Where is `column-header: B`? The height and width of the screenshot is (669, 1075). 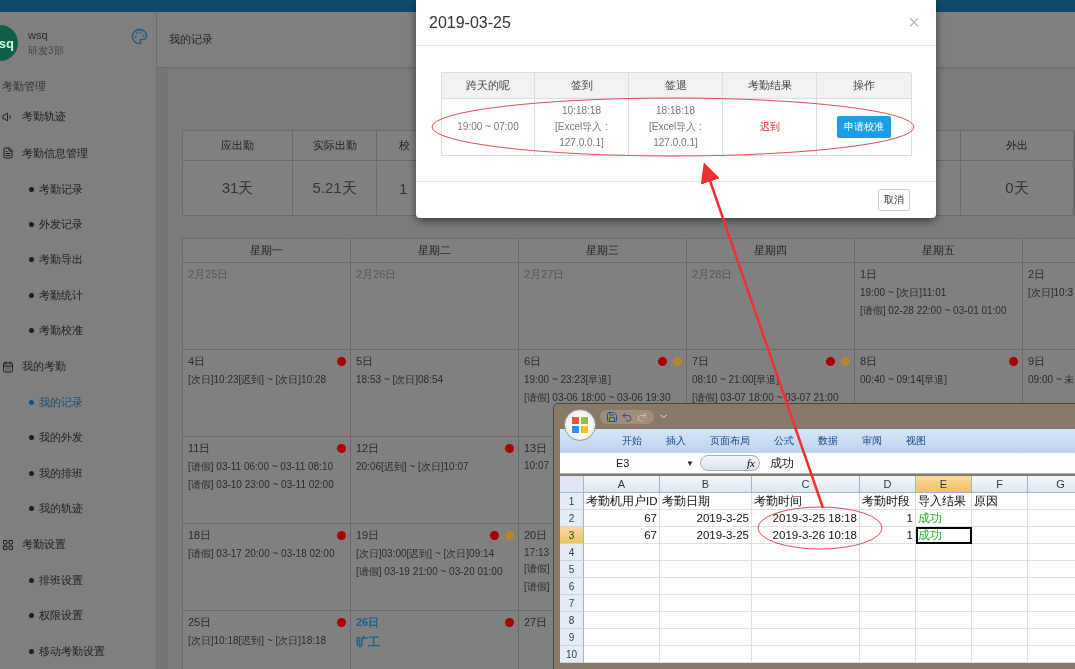
column-header: B is located at coordinates (706, 484).